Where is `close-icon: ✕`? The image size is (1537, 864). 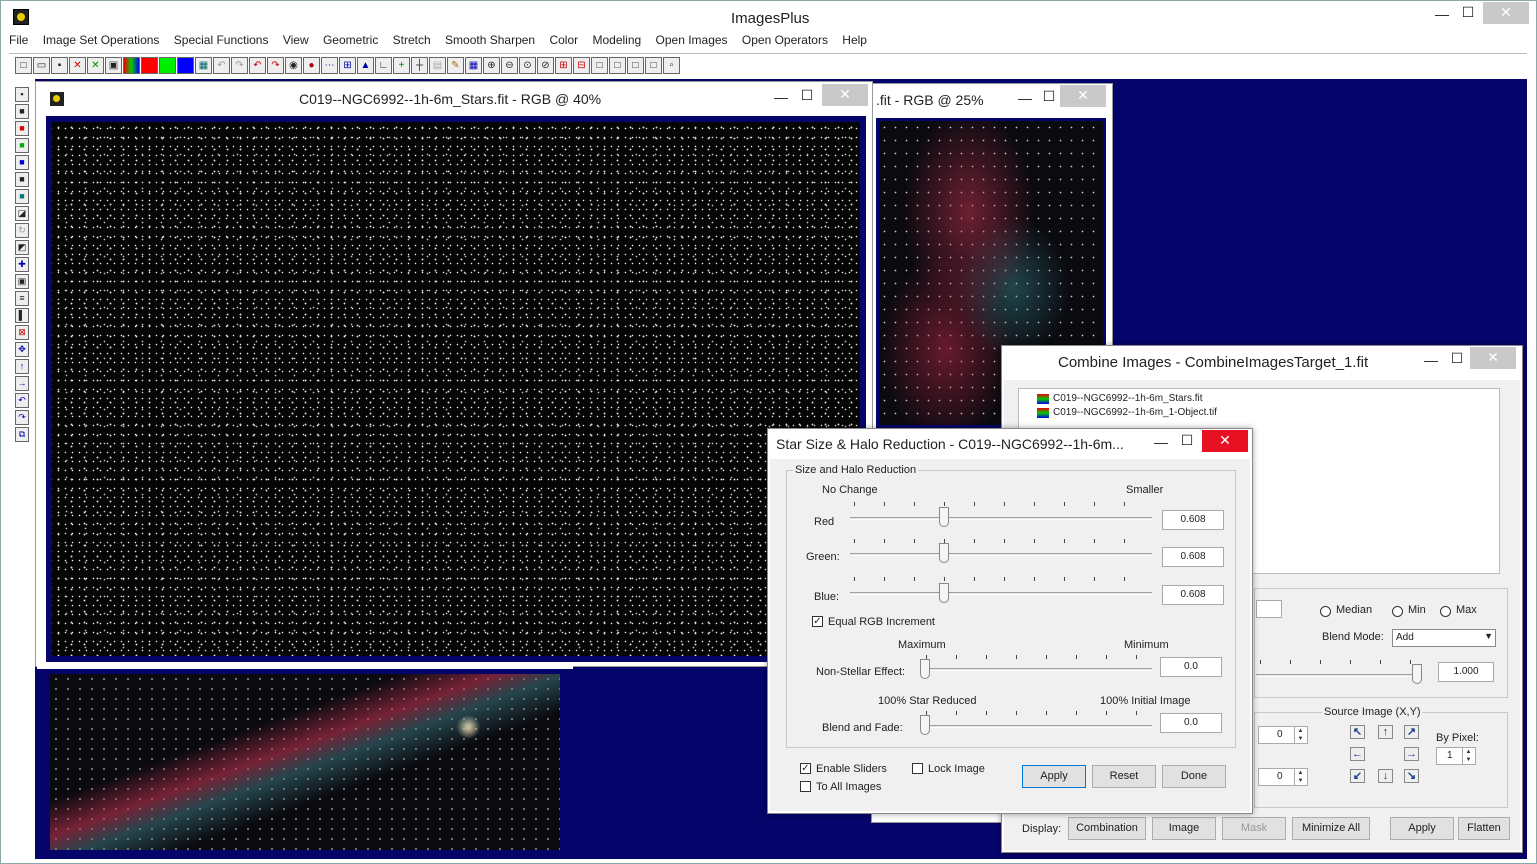
close-icon: ✕ is located at coordinates (77, 65).